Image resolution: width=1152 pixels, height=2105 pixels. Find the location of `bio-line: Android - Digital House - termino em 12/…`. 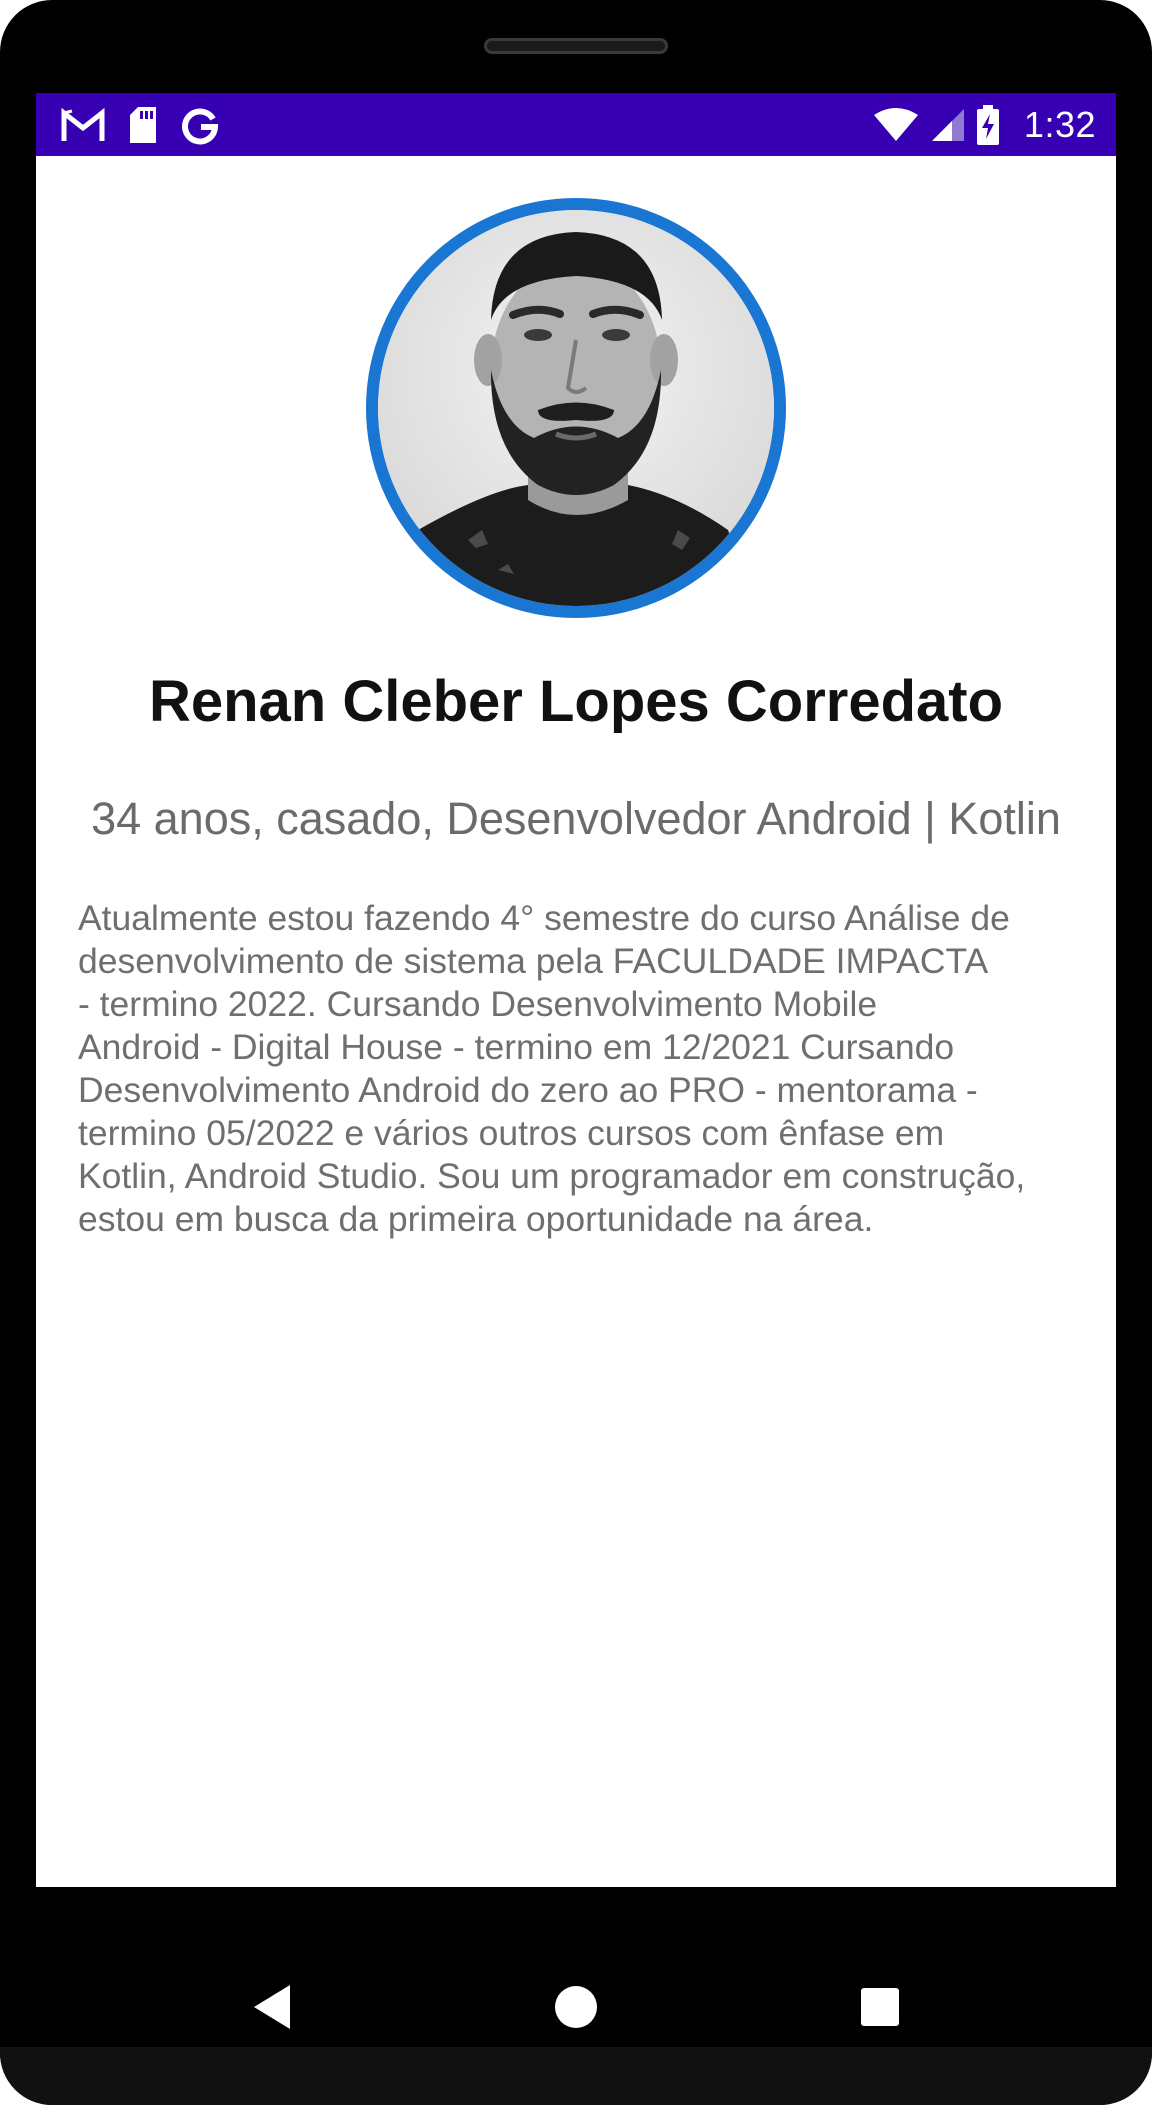

bio-line: Android - Digital House - termino em 12/… is located at coordinates (516, 1047).